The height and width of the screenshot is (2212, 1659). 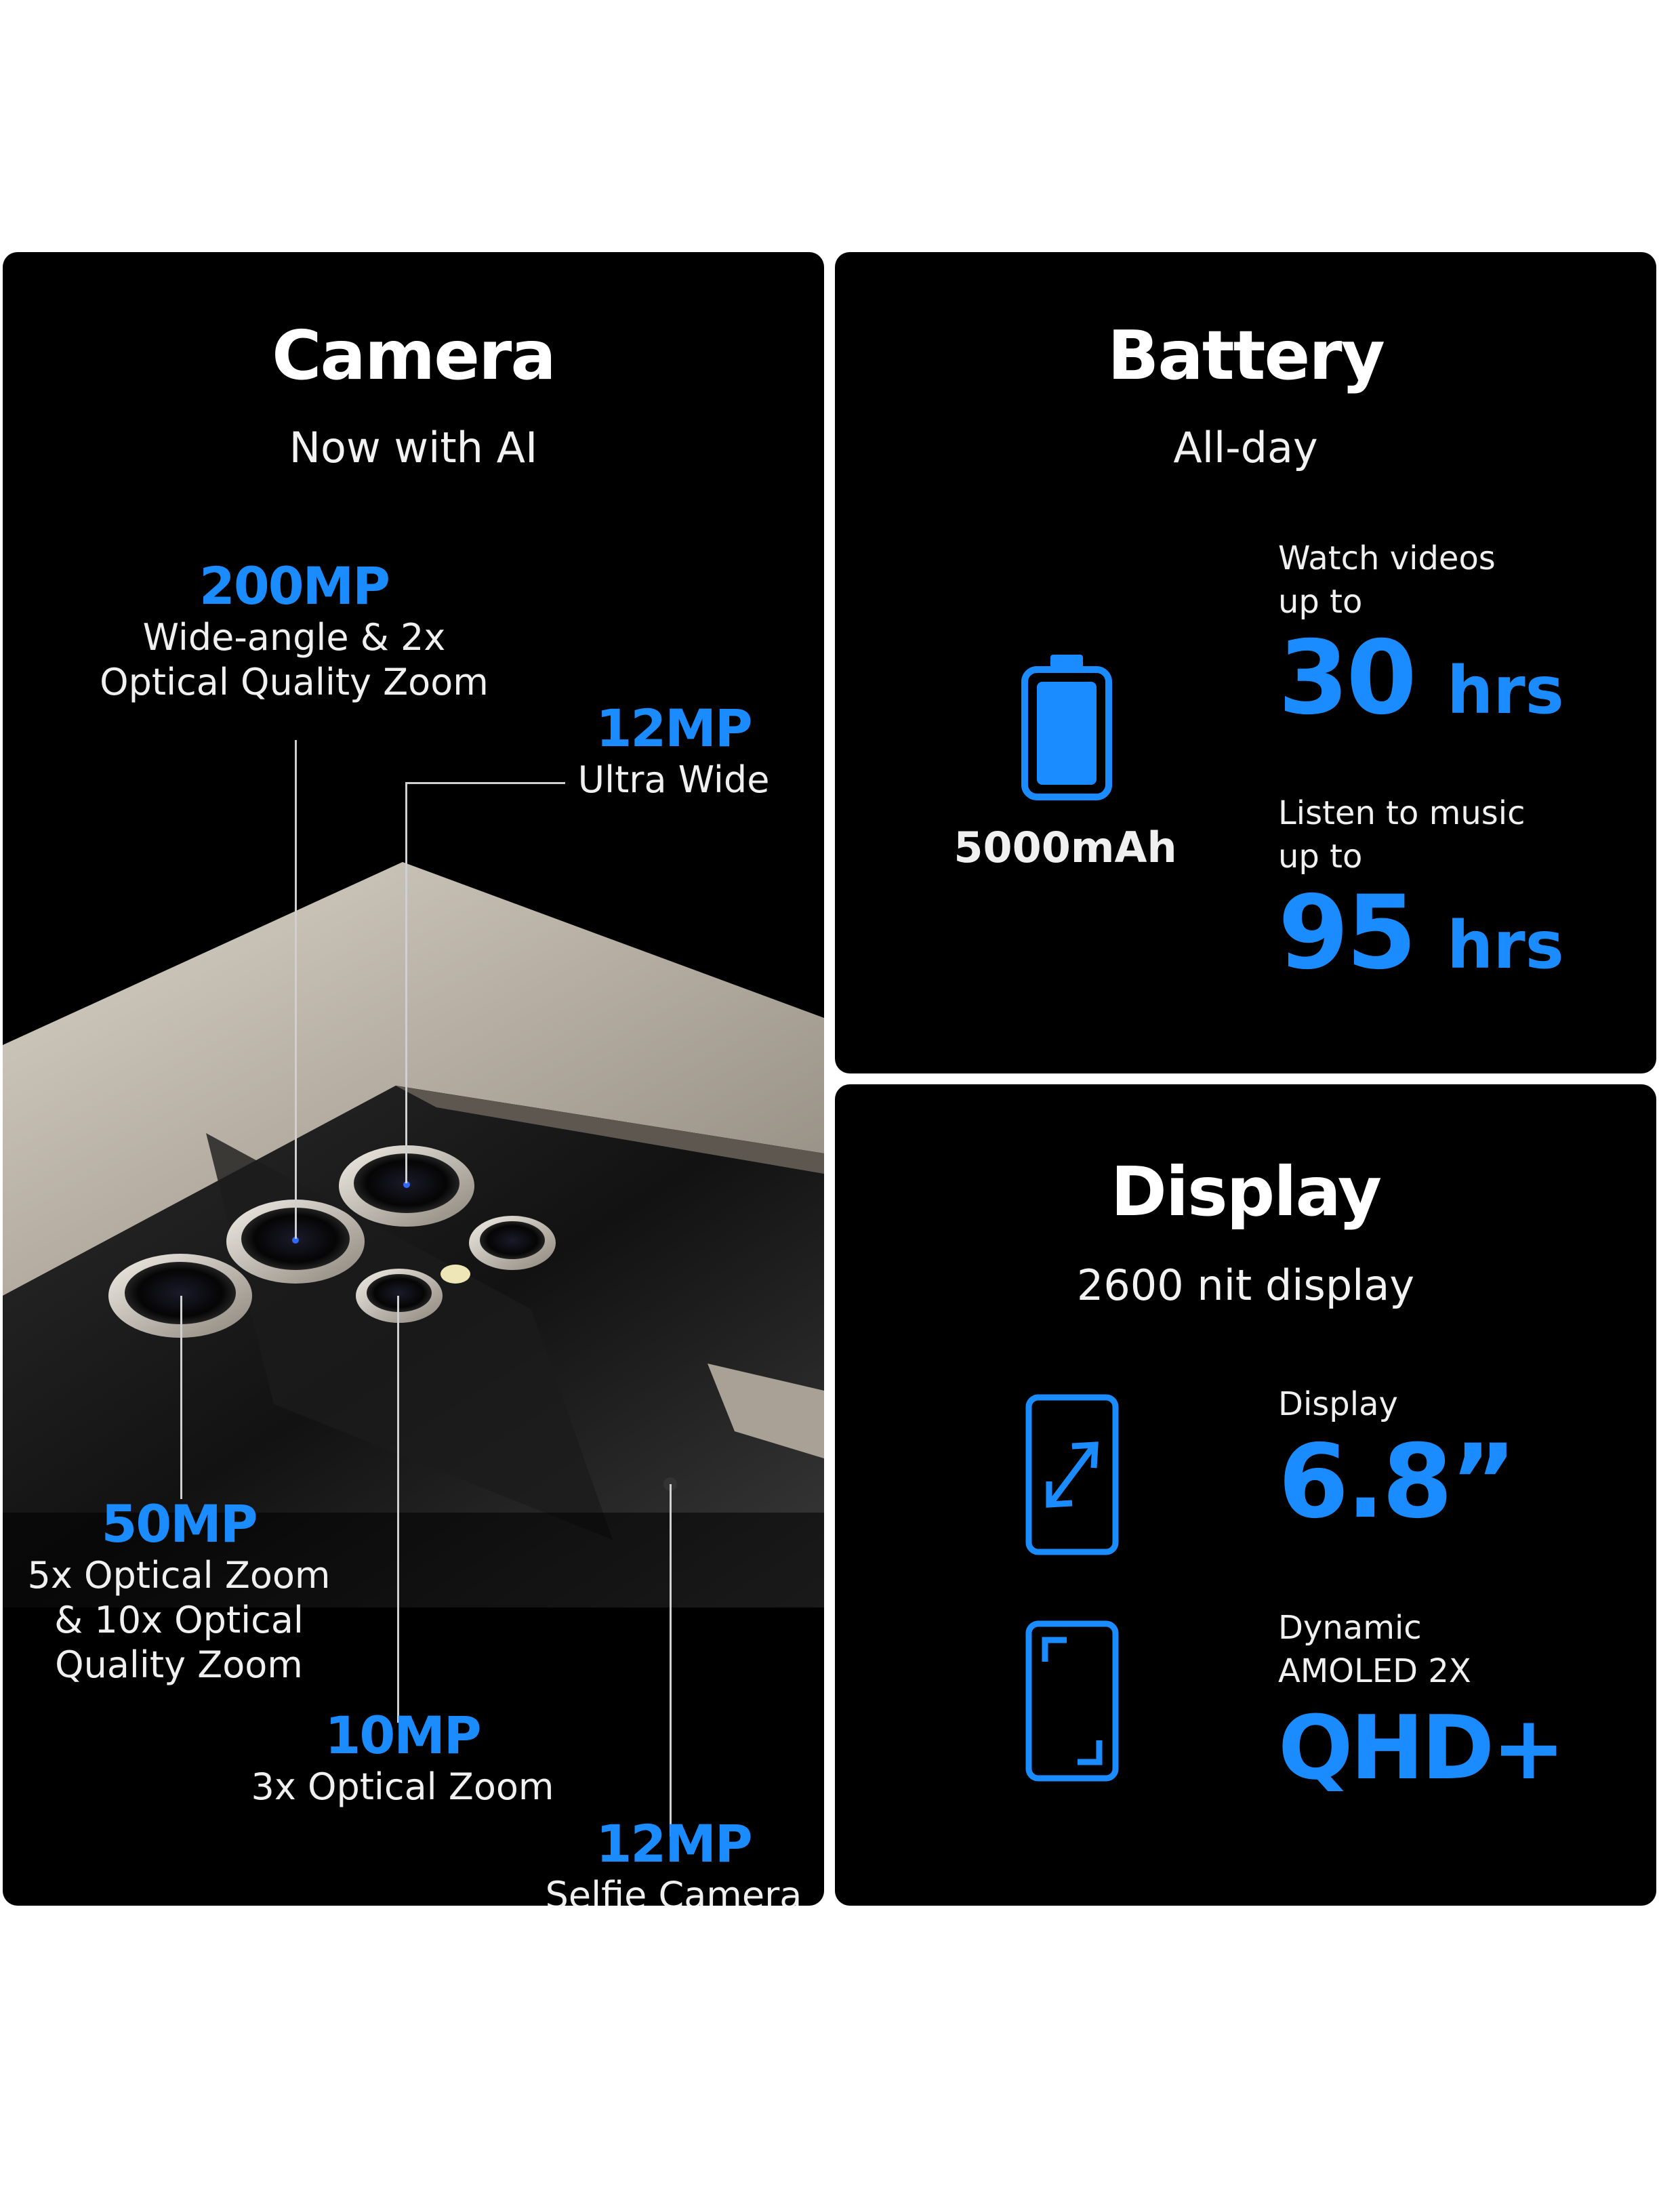 I want to click on video-label-2: up to, so click(x=1320, y=602).